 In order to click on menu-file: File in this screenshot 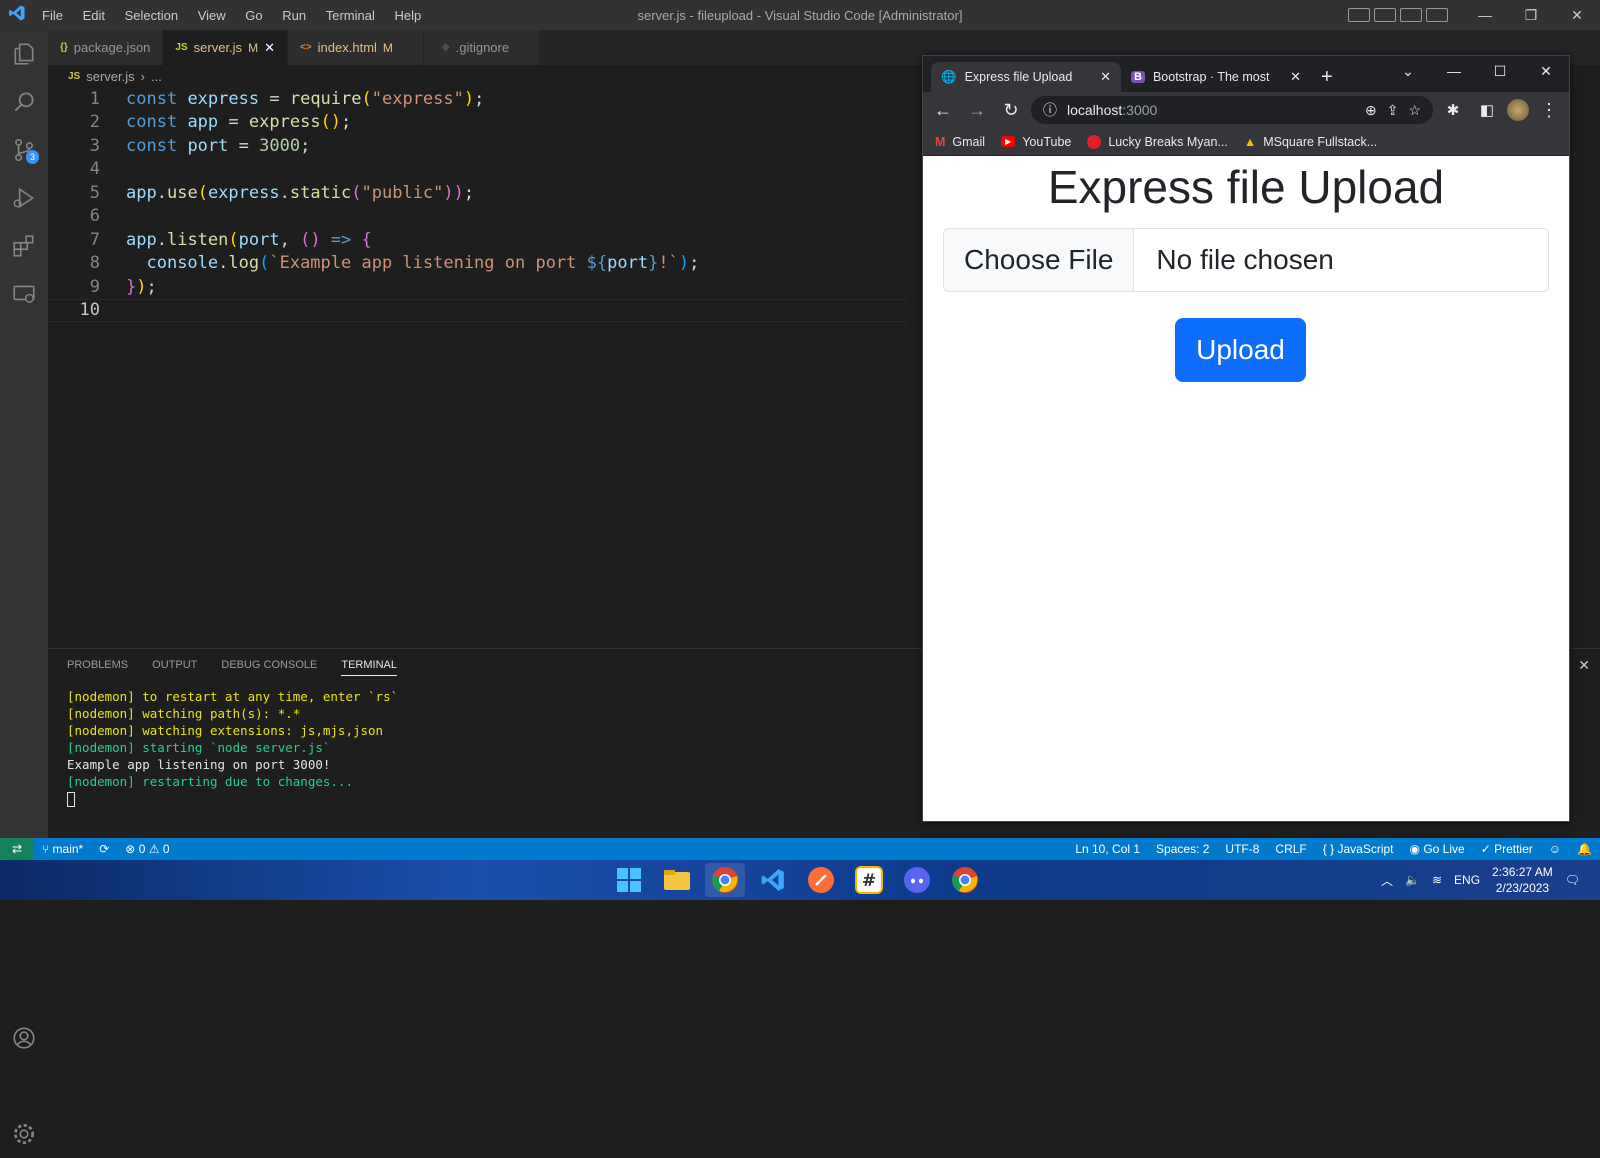, I will do `click(52, 15)`.